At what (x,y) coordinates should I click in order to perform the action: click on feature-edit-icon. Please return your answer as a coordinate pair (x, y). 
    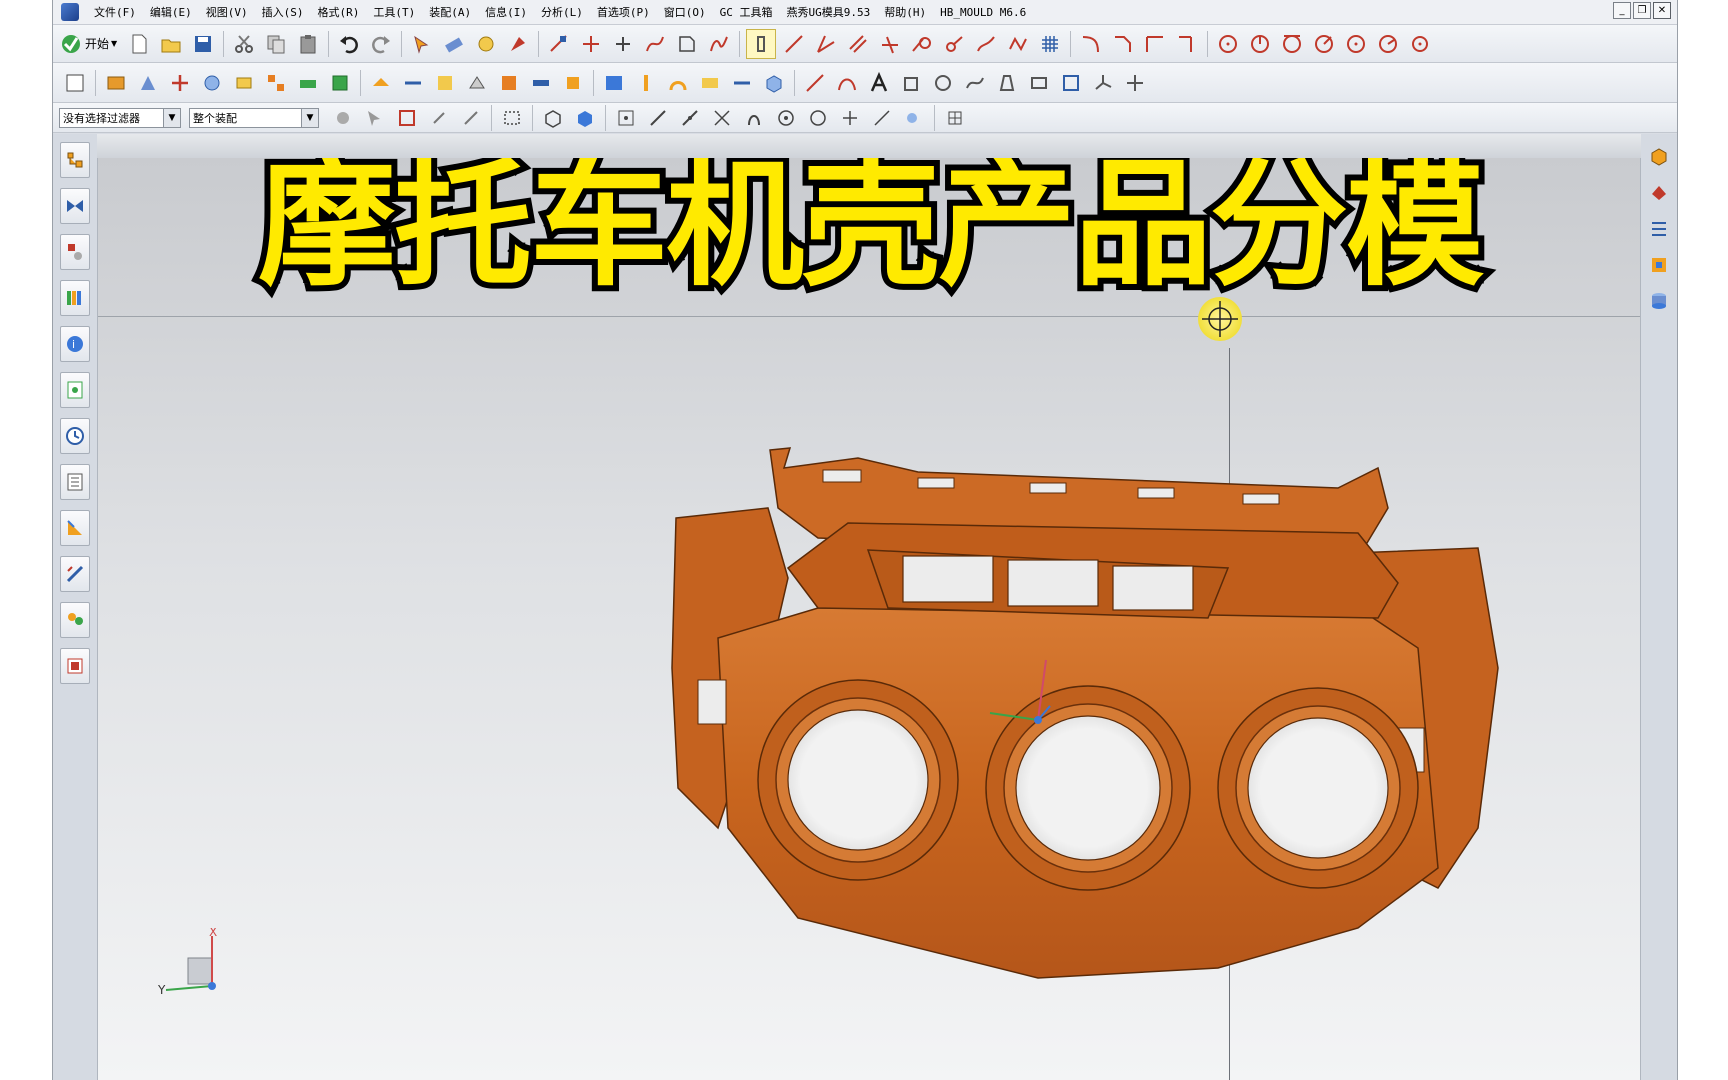
    Looking at the image, I should click on (454, 44).